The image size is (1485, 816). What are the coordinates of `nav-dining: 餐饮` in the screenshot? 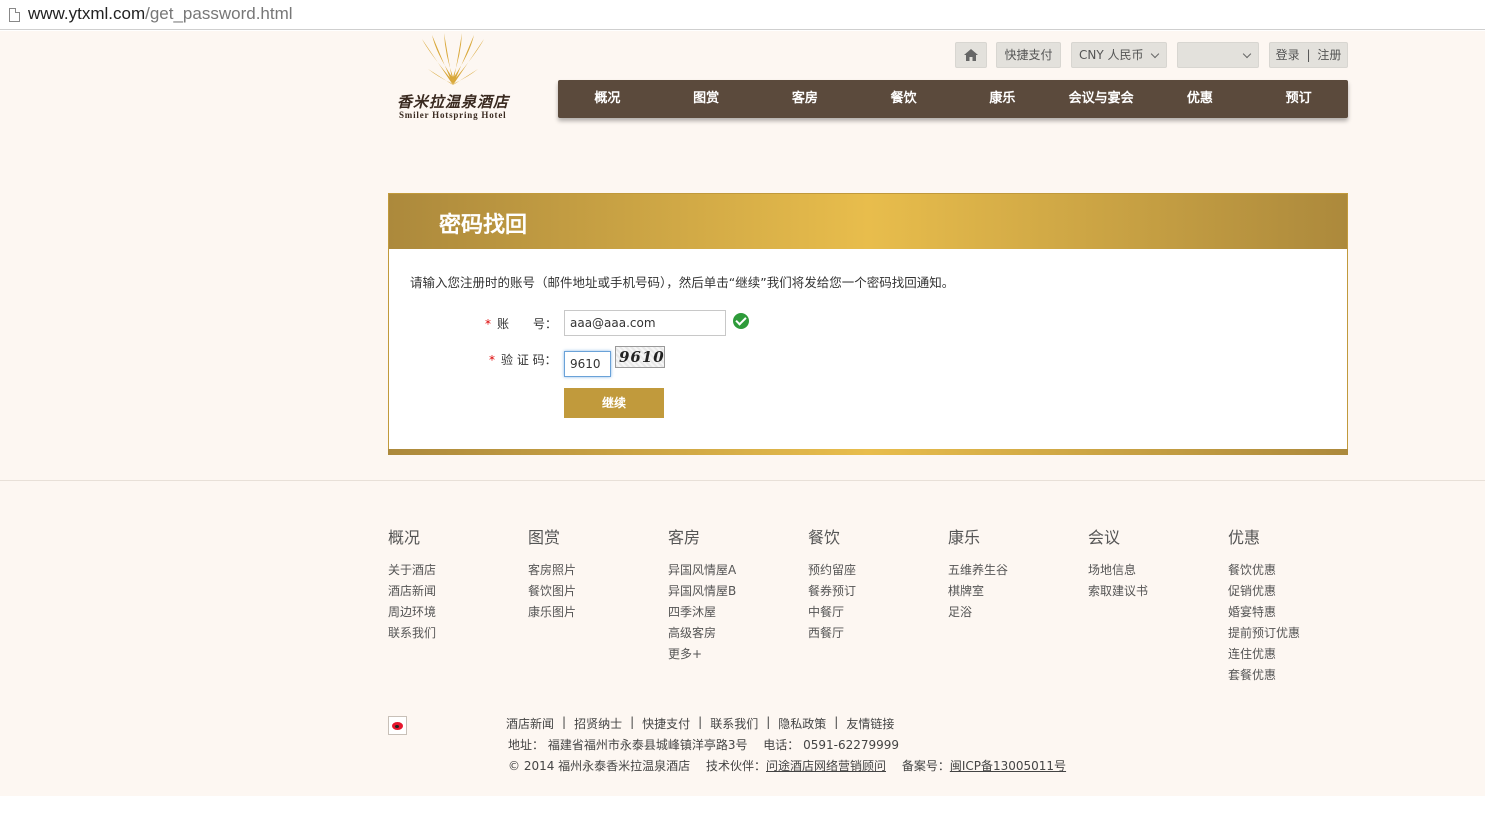 It's located at (903, 99).